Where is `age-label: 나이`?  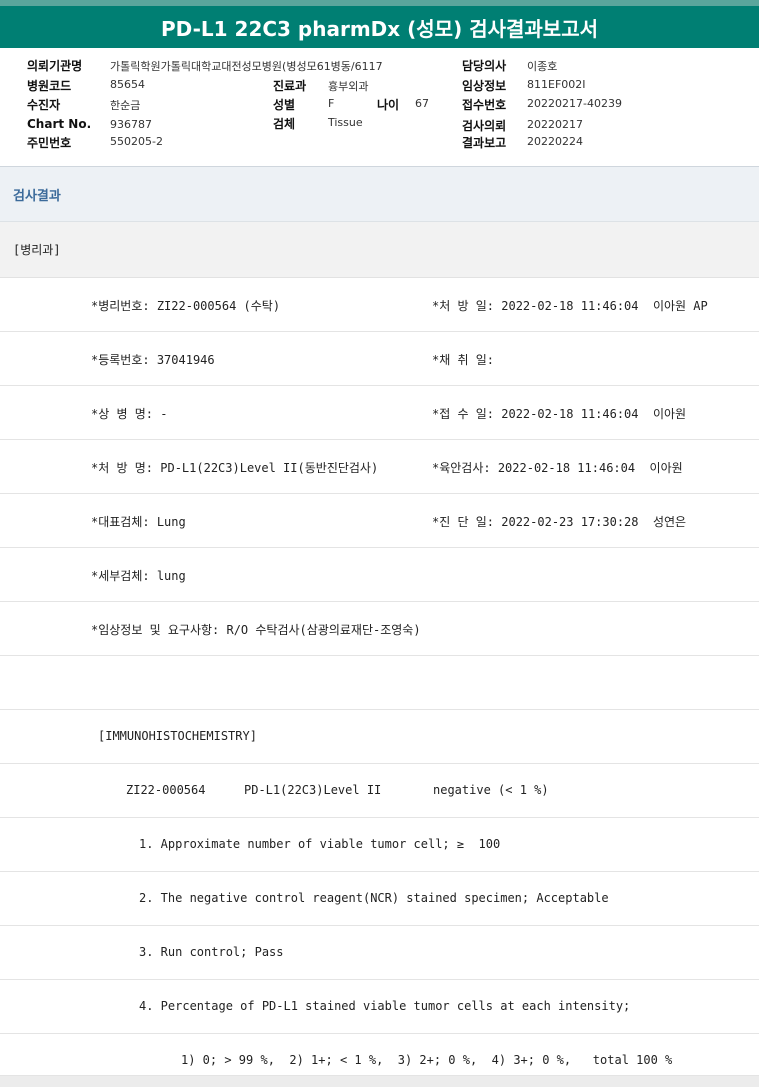 age-label: 나이 is located at coordinates (388, 105).